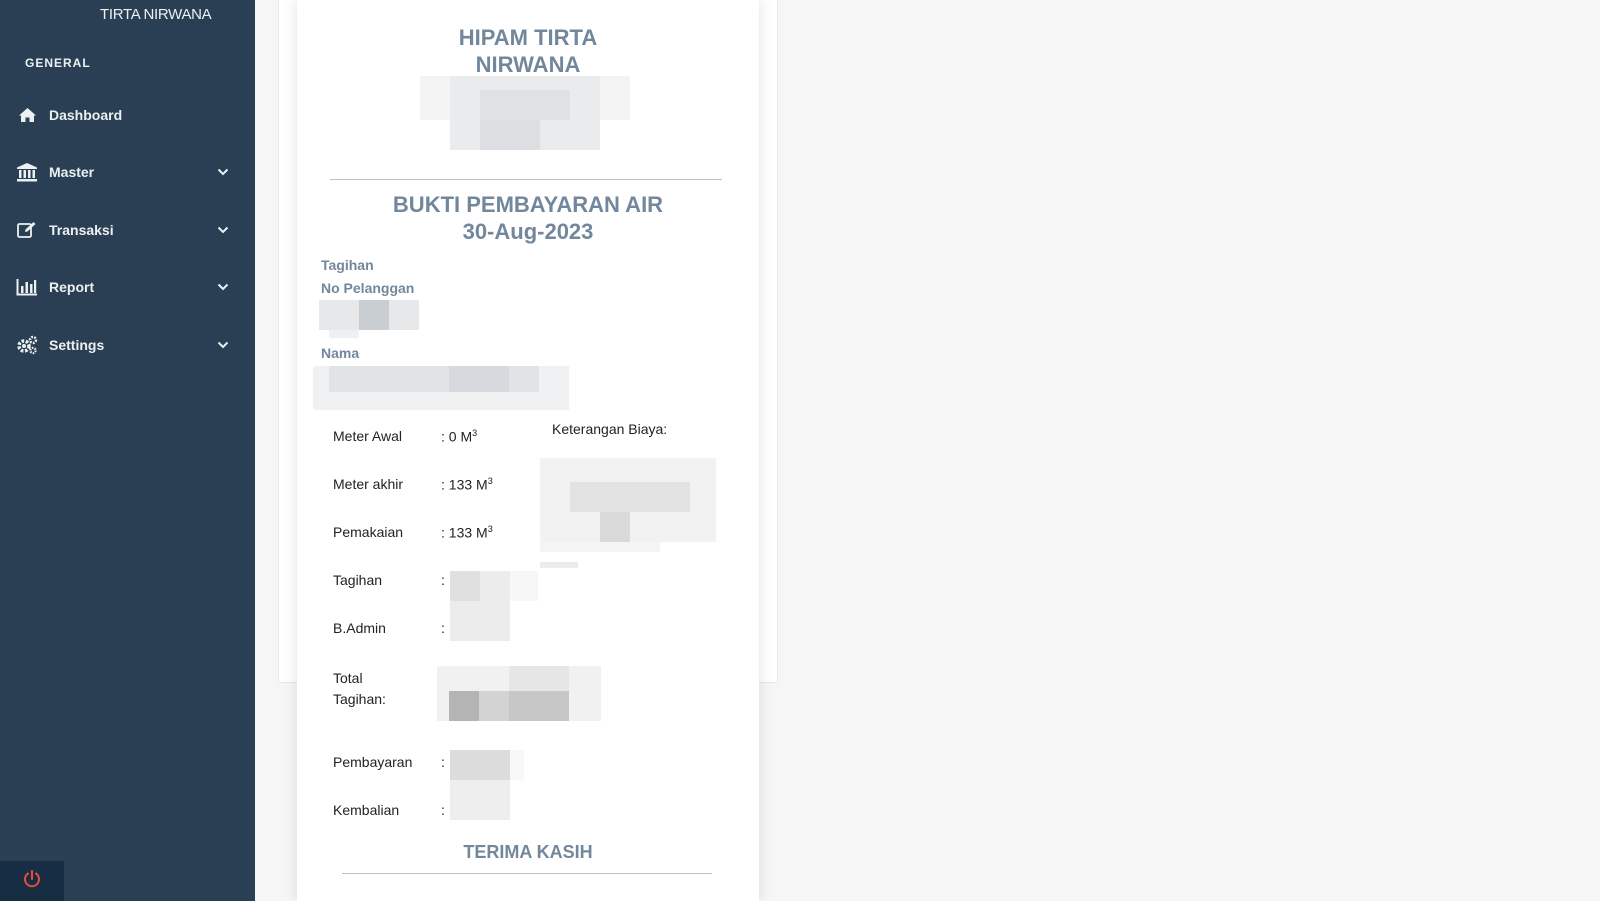 The image size is (1600, 901). Describe the element at coordinates (366, 810) in the screenshot. I see `kembalian-label: Kembalian` at that location.